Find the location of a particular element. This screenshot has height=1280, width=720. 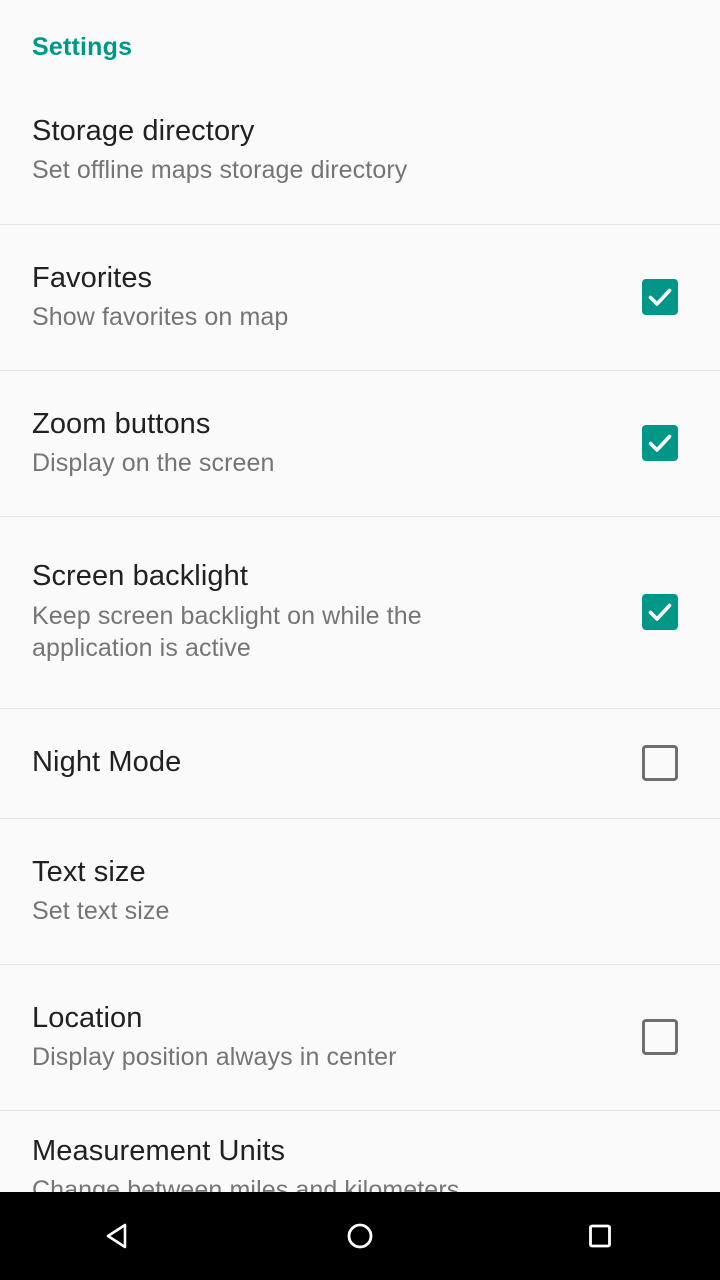

nav-recents-button is located at coordinates (600, 1236).